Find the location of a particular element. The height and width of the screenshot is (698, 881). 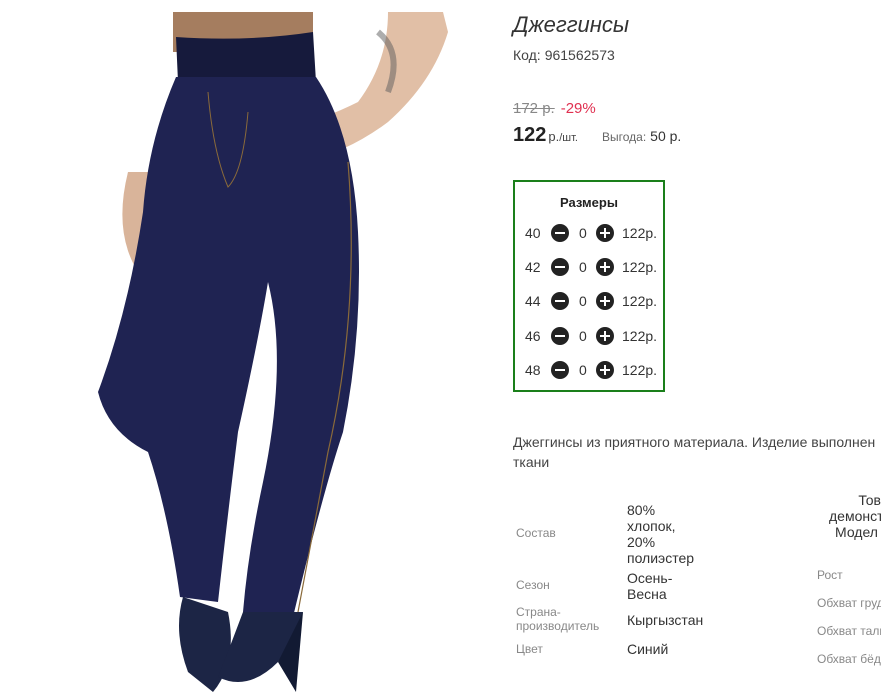

model-height-label: Рост is located at coordinates (830, 575).